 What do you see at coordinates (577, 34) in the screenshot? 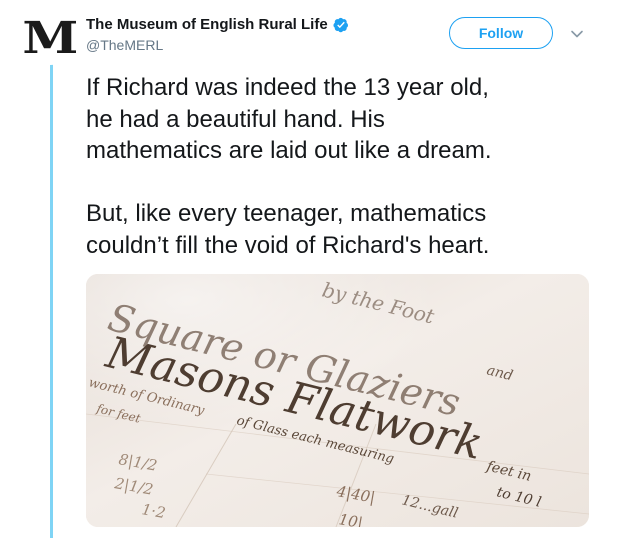
I see `chevron-down-icon` at bounding box center [577, 34].